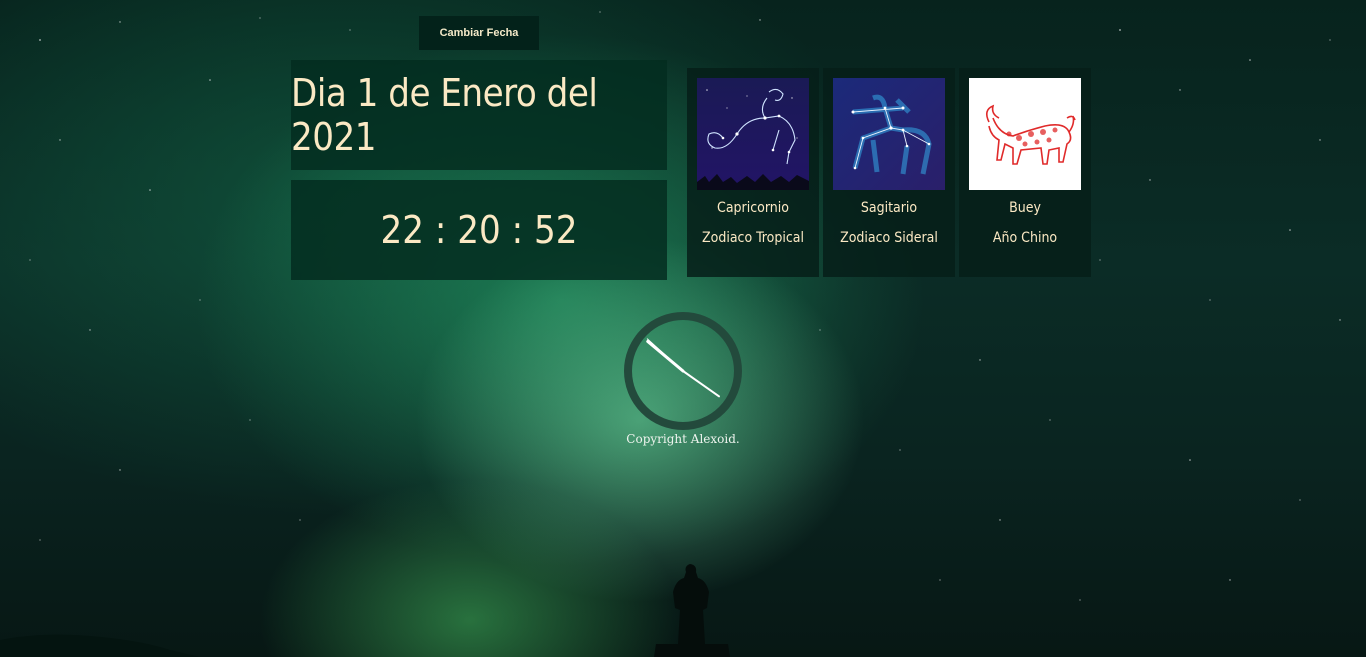 The width and height of the screenshot is (1366, 657). Describe the element at coordinates (889, 238) in the screenshot. I see `zodiac-type-sidereal: Zodiaco Sideral` at that location.